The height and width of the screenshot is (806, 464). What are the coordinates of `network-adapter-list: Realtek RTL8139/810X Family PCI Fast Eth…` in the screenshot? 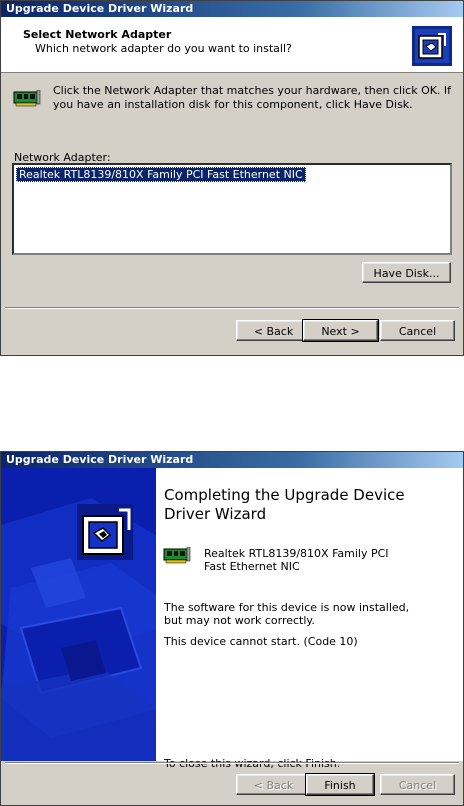 It's located at (232, 209).